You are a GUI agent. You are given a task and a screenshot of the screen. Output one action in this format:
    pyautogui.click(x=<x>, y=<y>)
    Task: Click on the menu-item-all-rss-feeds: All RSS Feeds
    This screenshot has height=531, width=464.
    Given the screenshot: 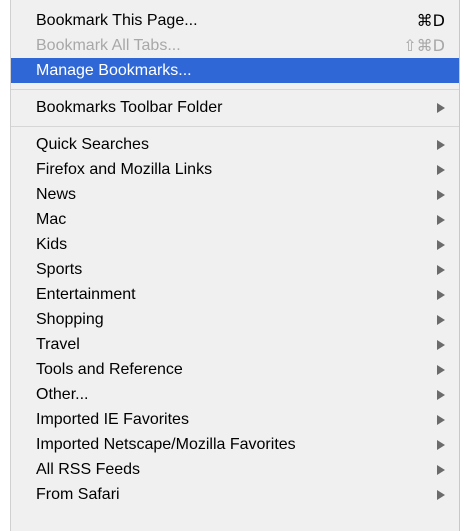 What is the action you would take?
    pyautogui.click(x=235, y=469)
    